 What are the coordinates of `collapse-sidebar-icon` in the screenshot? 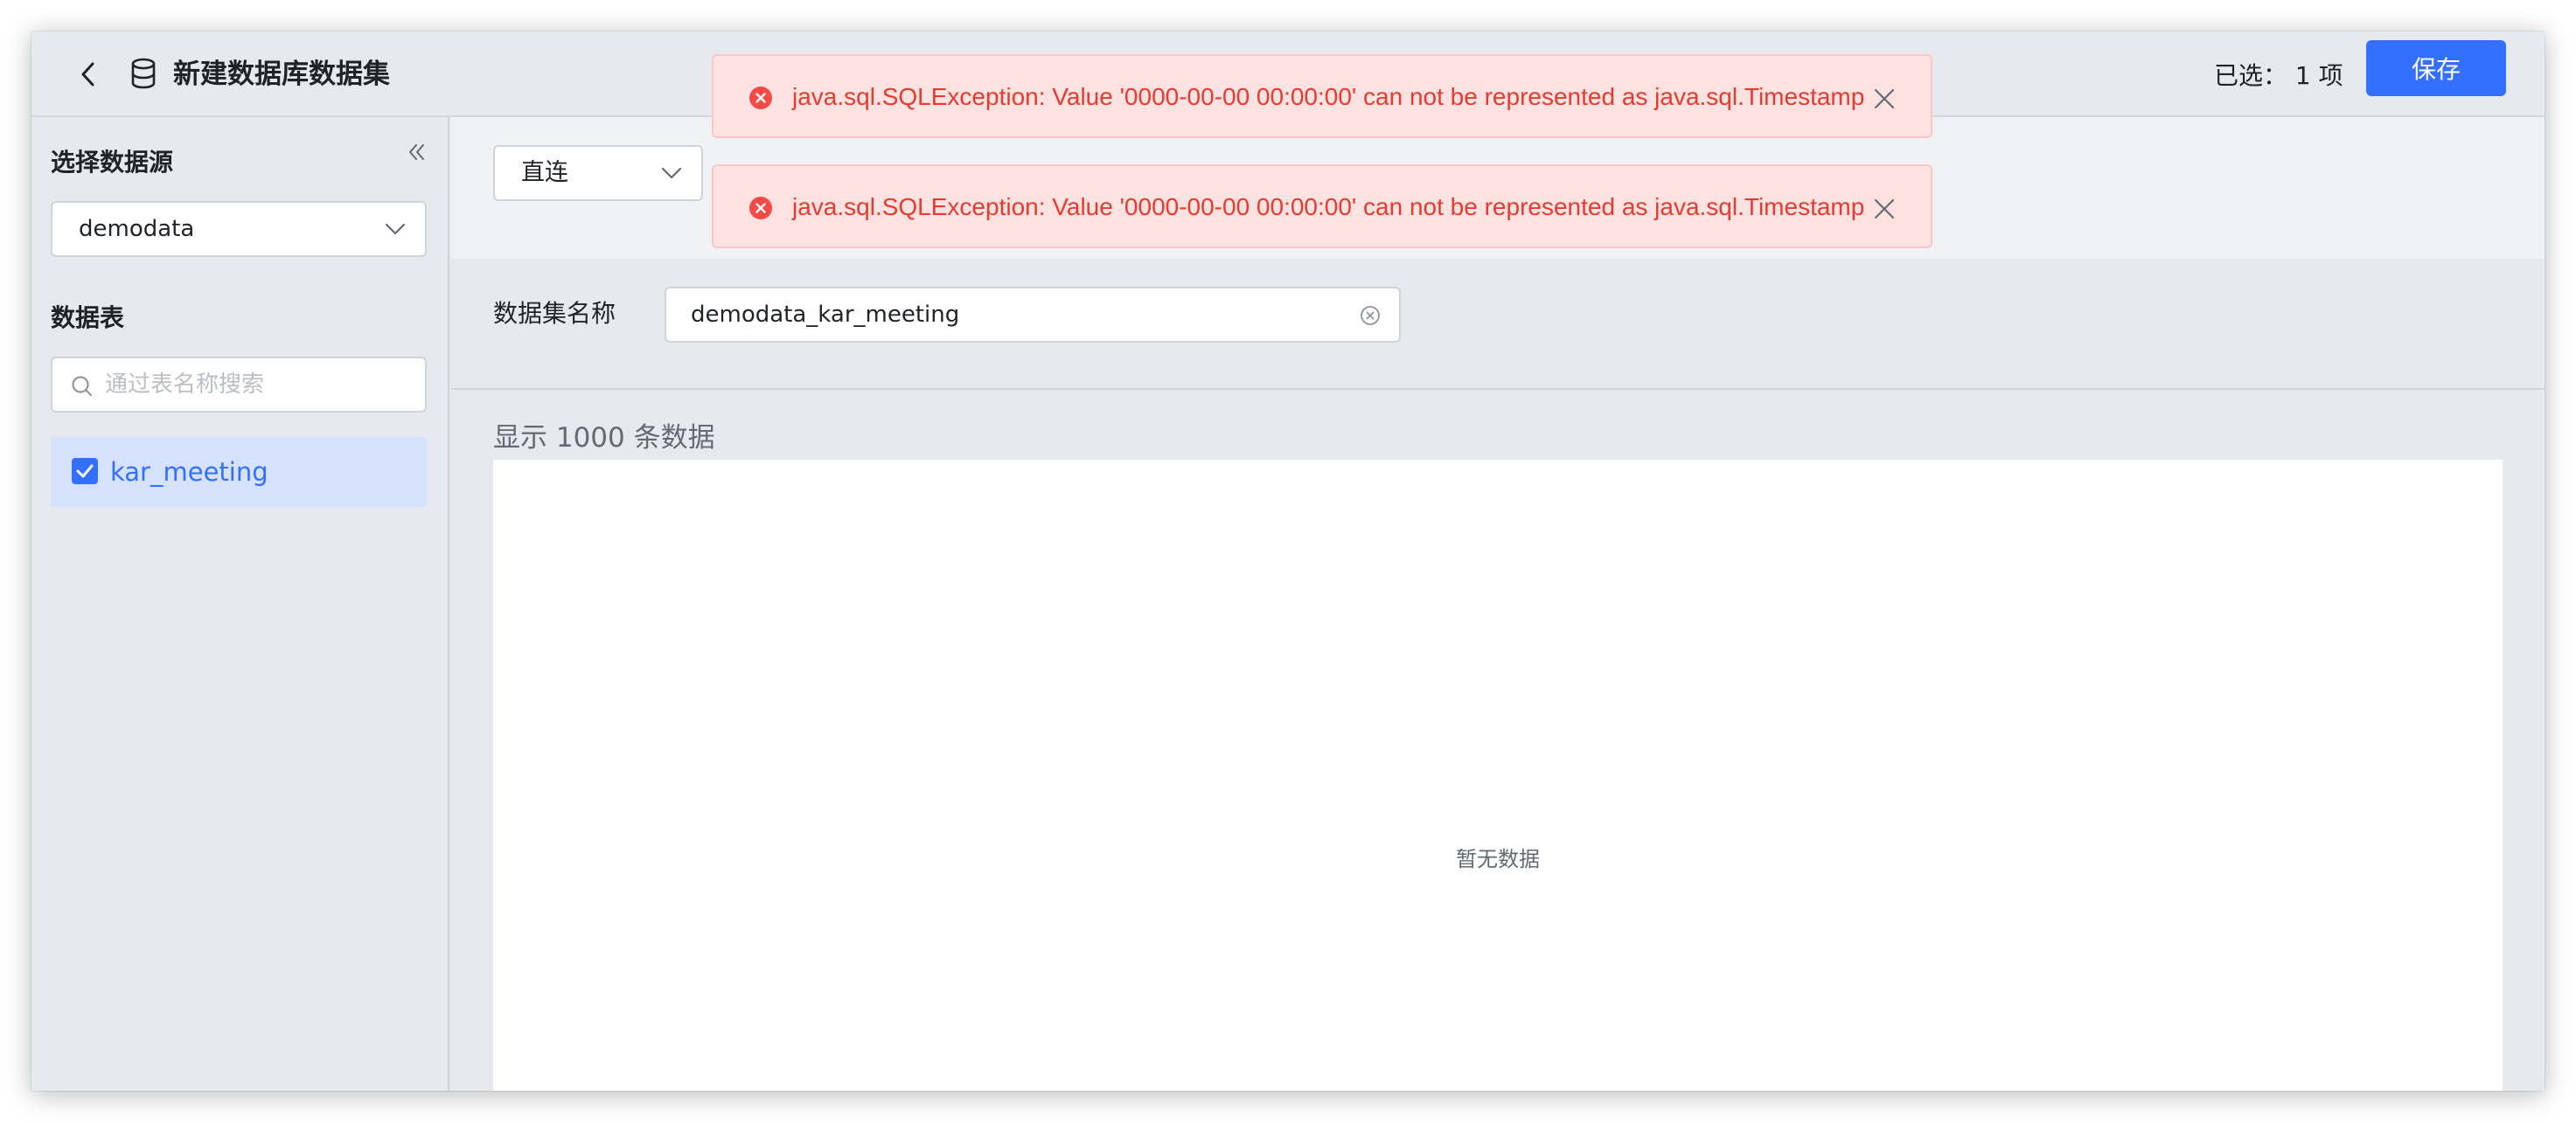 It's located at (416, 152).